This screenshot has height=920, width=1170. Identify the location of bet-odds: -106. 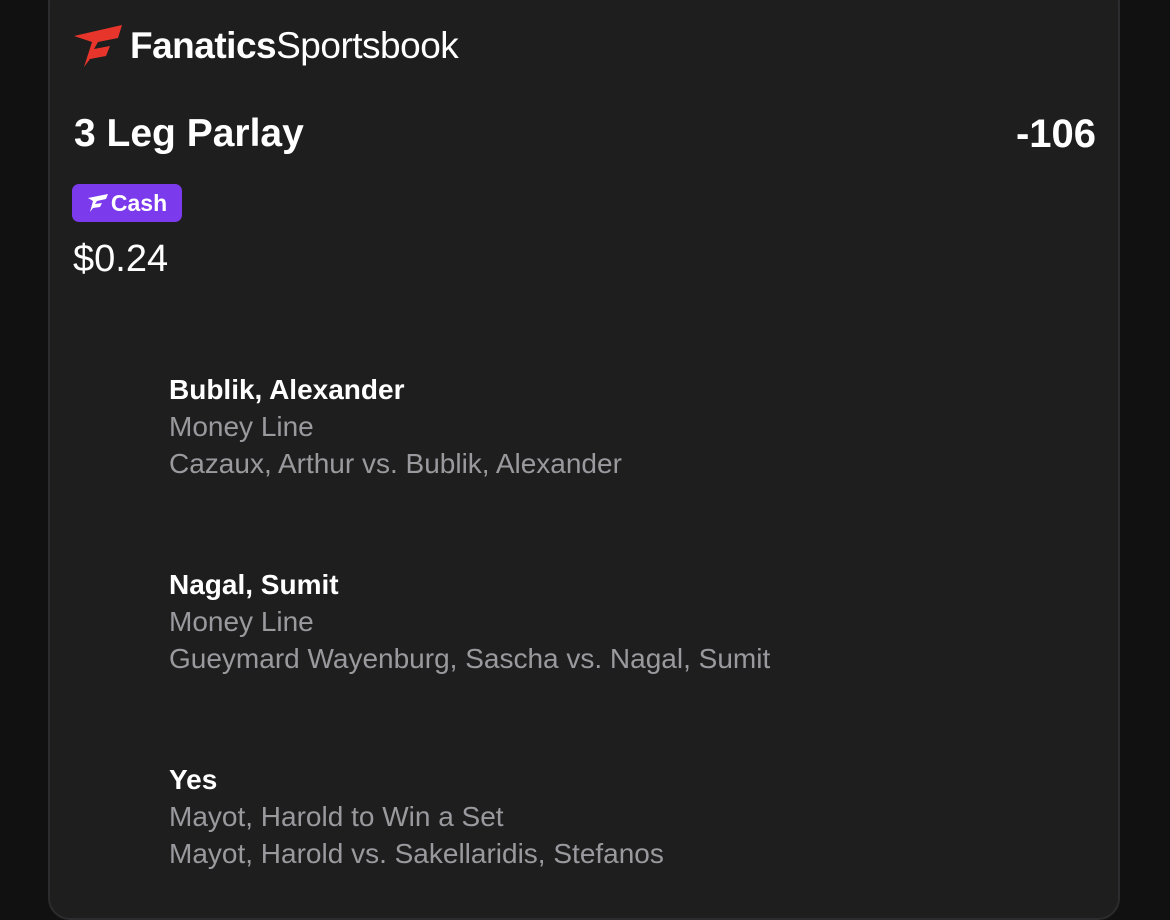
(1055, 134).